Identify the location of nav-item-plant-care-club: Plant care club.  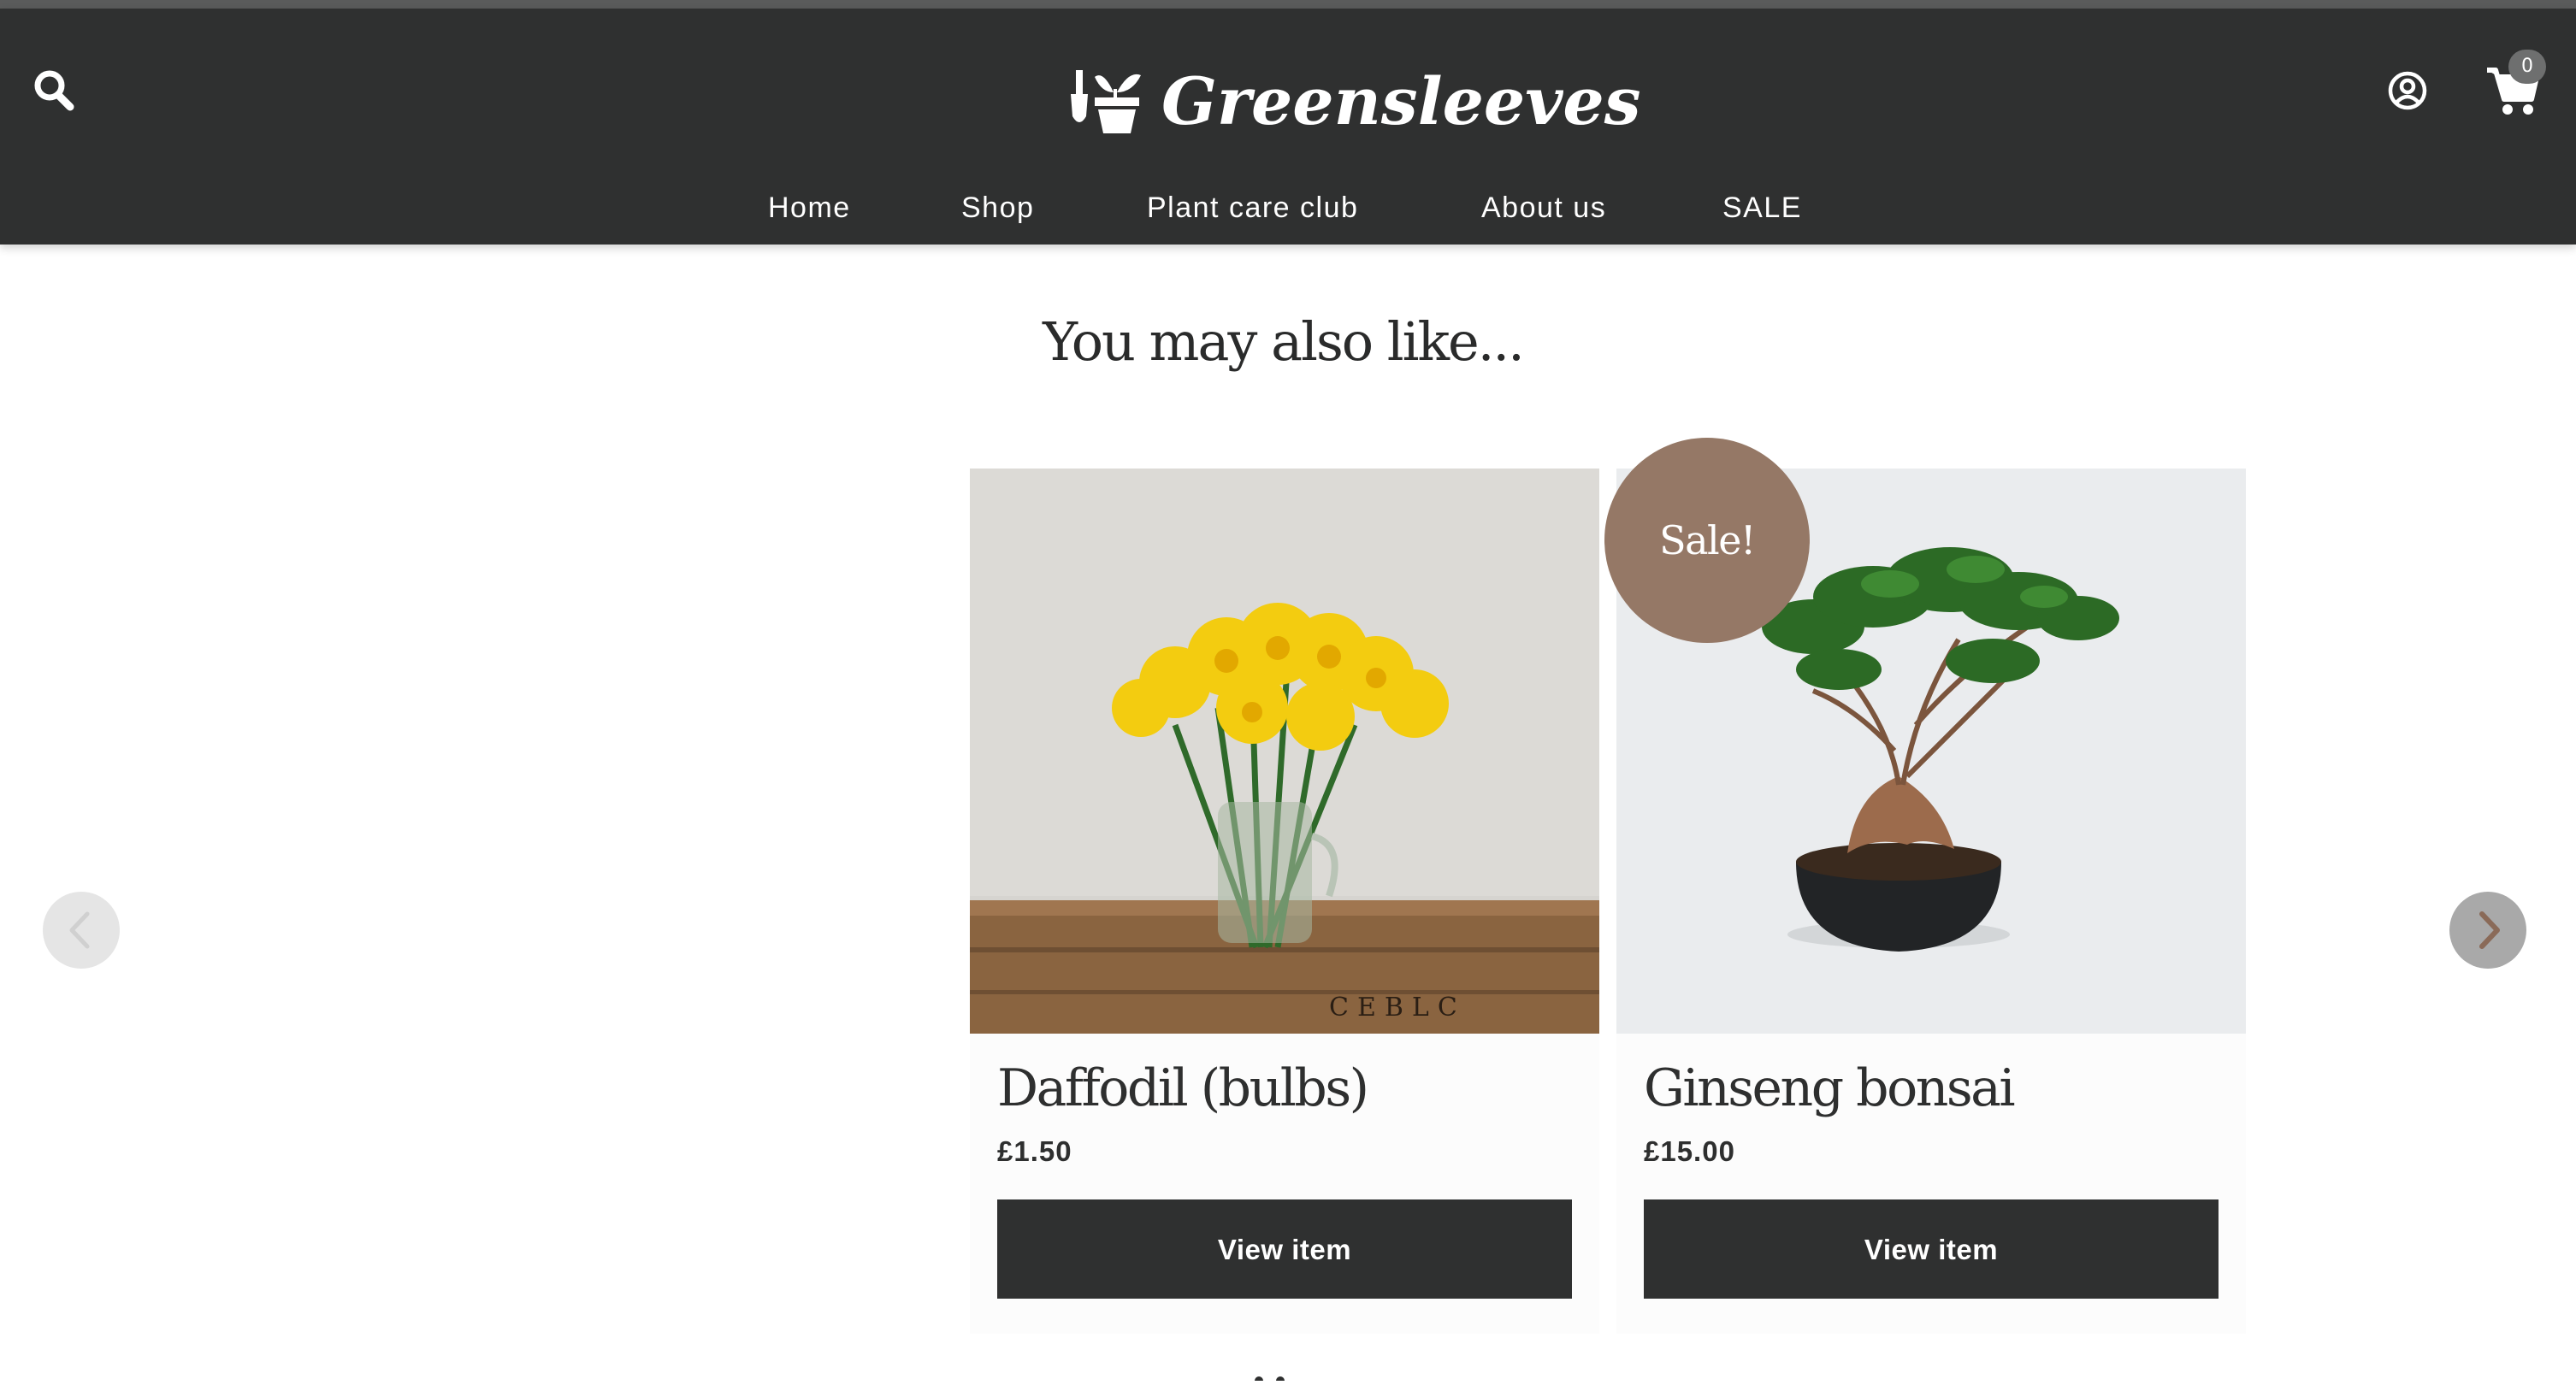
(1252, 207).